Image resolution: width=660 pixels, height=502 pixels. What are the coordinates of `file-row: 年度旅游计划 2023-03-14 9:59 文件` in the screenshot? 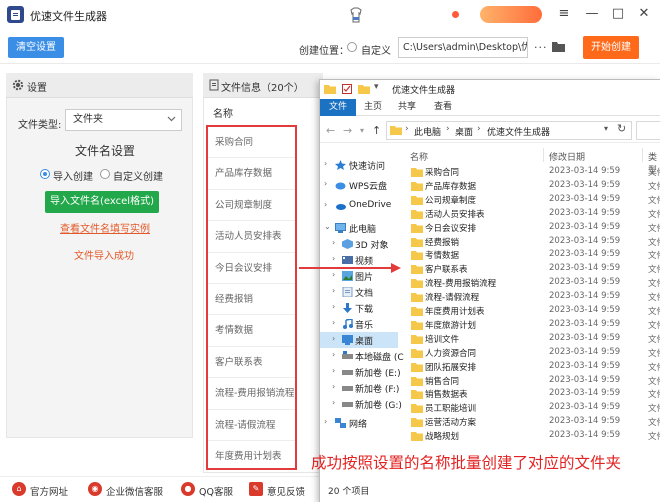 It's located at (534, 325).